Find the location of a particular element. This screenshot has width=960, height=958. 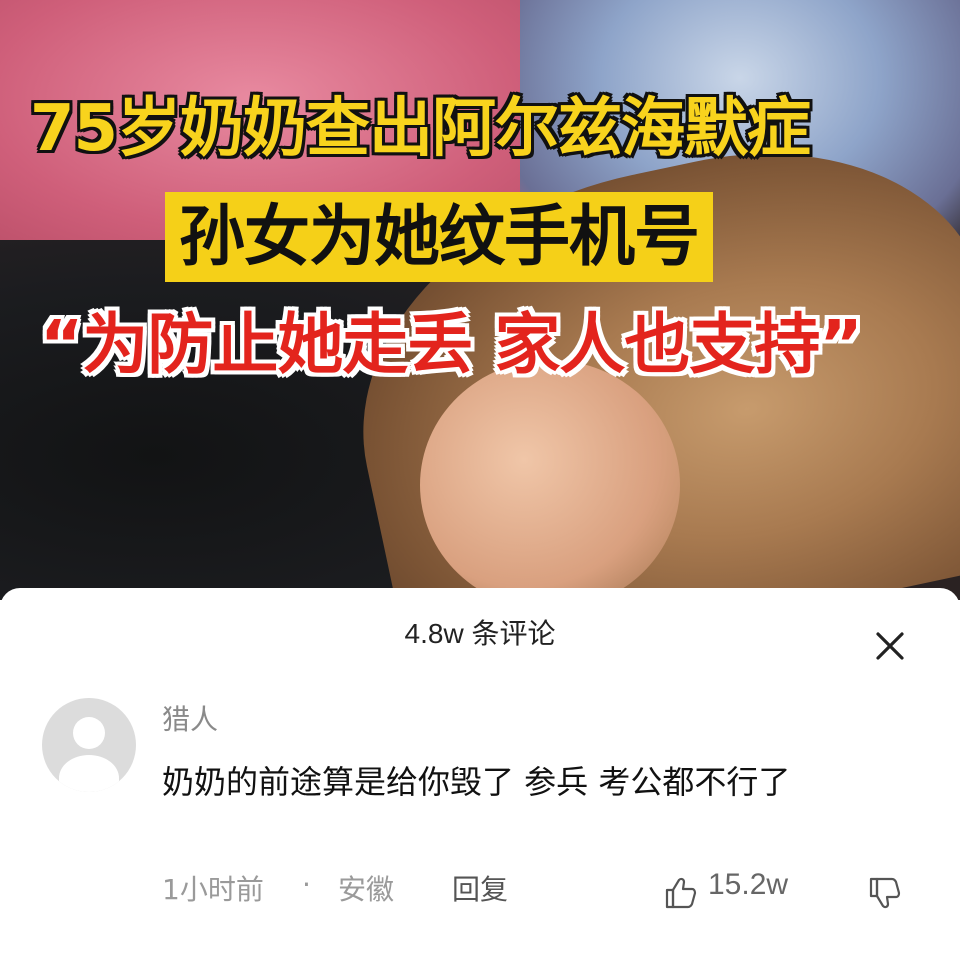

comment-text: 奶奶的前途算是给你毁了 参兵 考公都不行了 is located at coordinates (476, 782).